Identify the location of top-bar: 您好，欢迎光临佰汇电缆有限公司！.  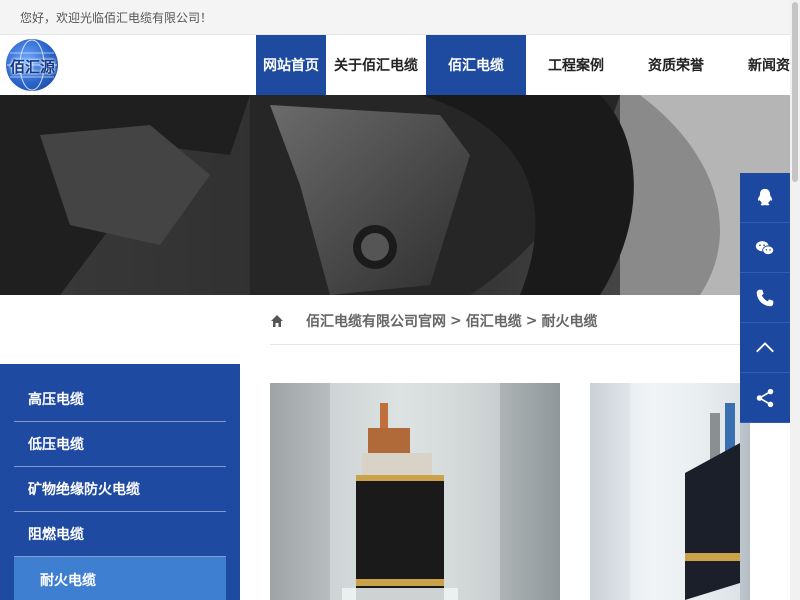
(400, 17).